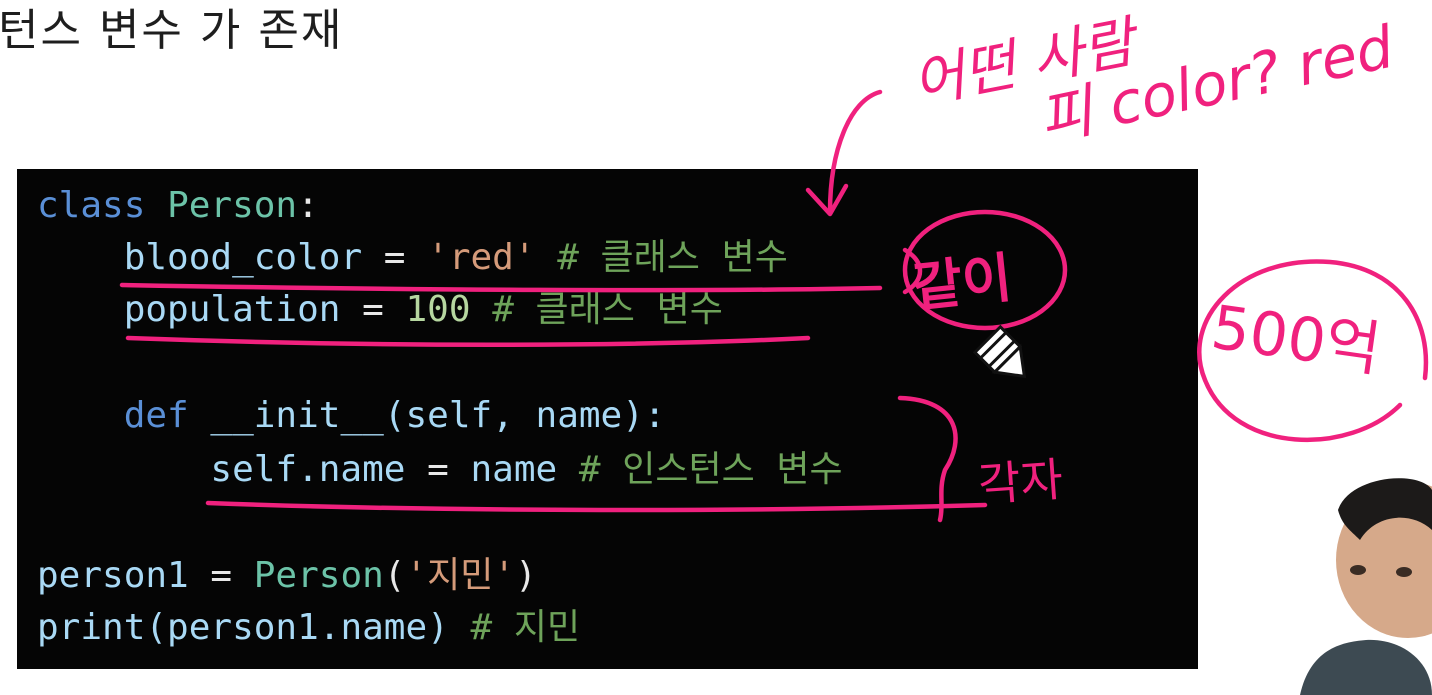  What do you see at coordinates (481, 257) in the screenshot?
I see `string-literal: 'red'` at bounding box center [481, 257].